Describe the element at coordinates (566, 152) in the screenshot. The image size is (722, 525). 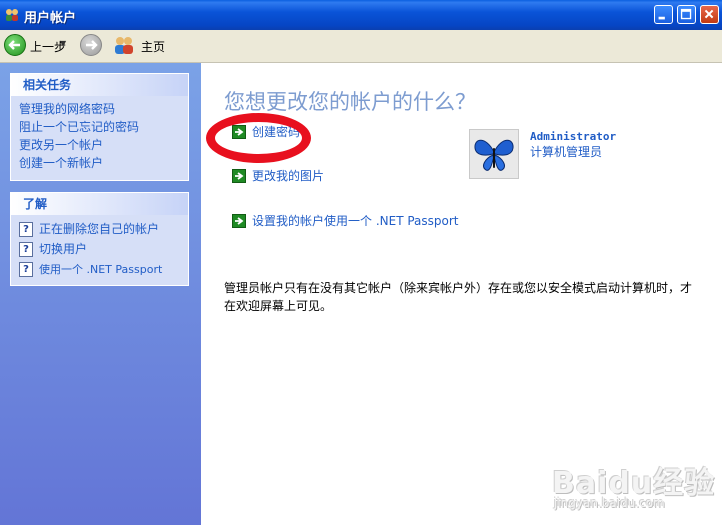
I see `account-role: 计算机管理员` at that location.